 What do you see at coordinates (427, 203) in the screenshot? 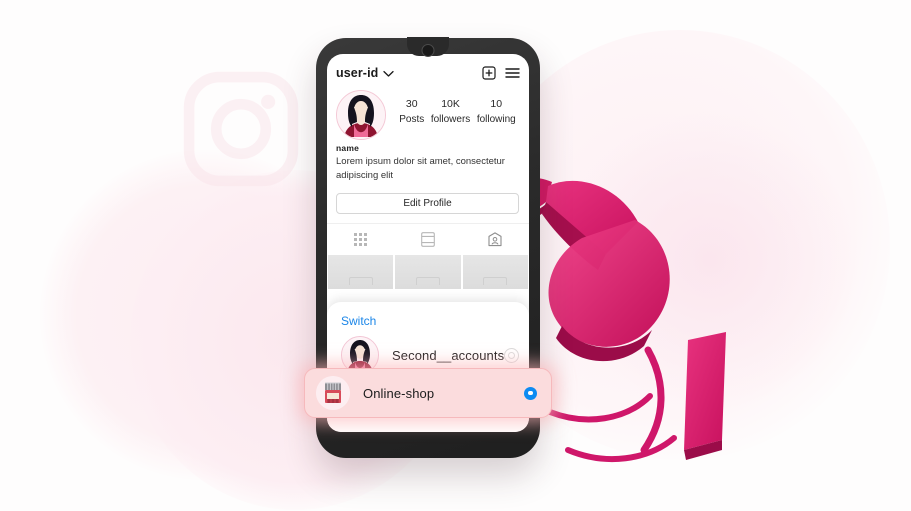
I see `edit-profile-button: Edit Profile` at bounding box center [427, 203].